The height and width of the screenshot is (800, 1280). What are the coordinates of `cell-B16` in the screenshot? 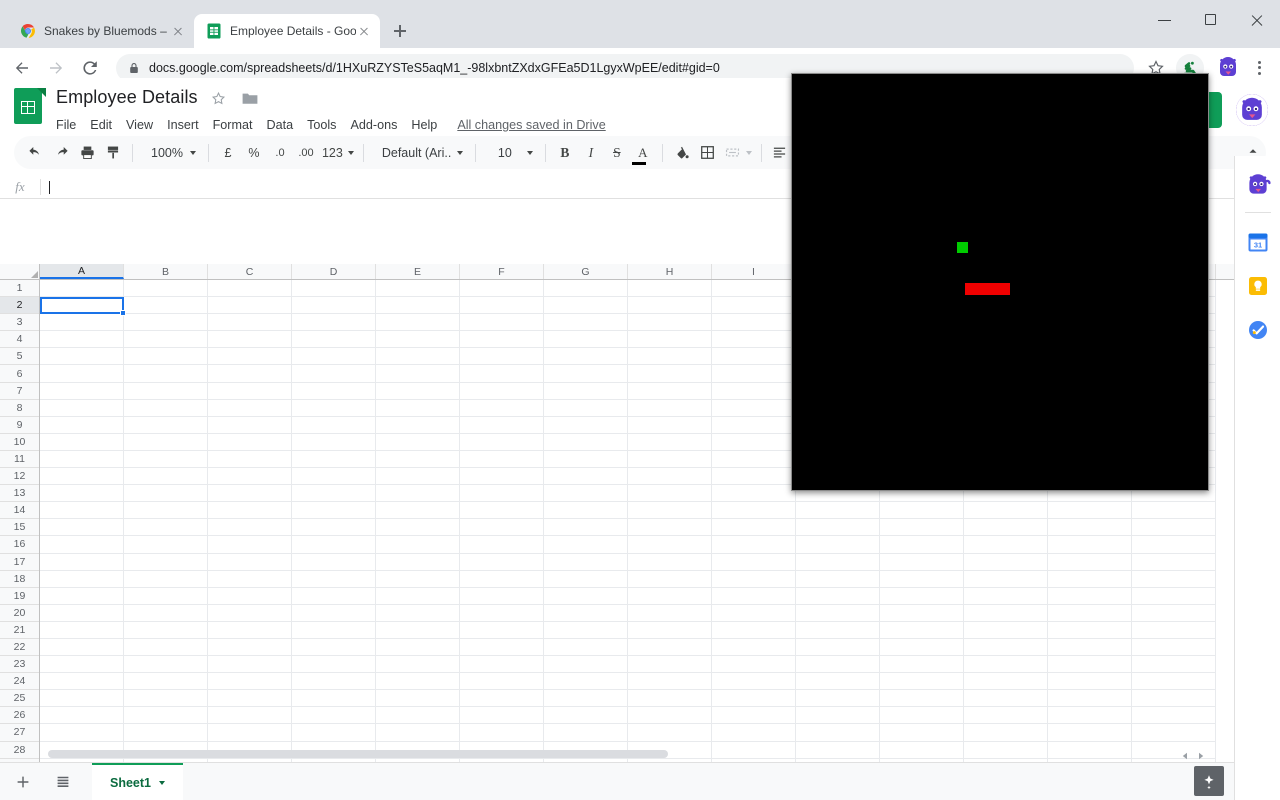 It's located at (166, 545).